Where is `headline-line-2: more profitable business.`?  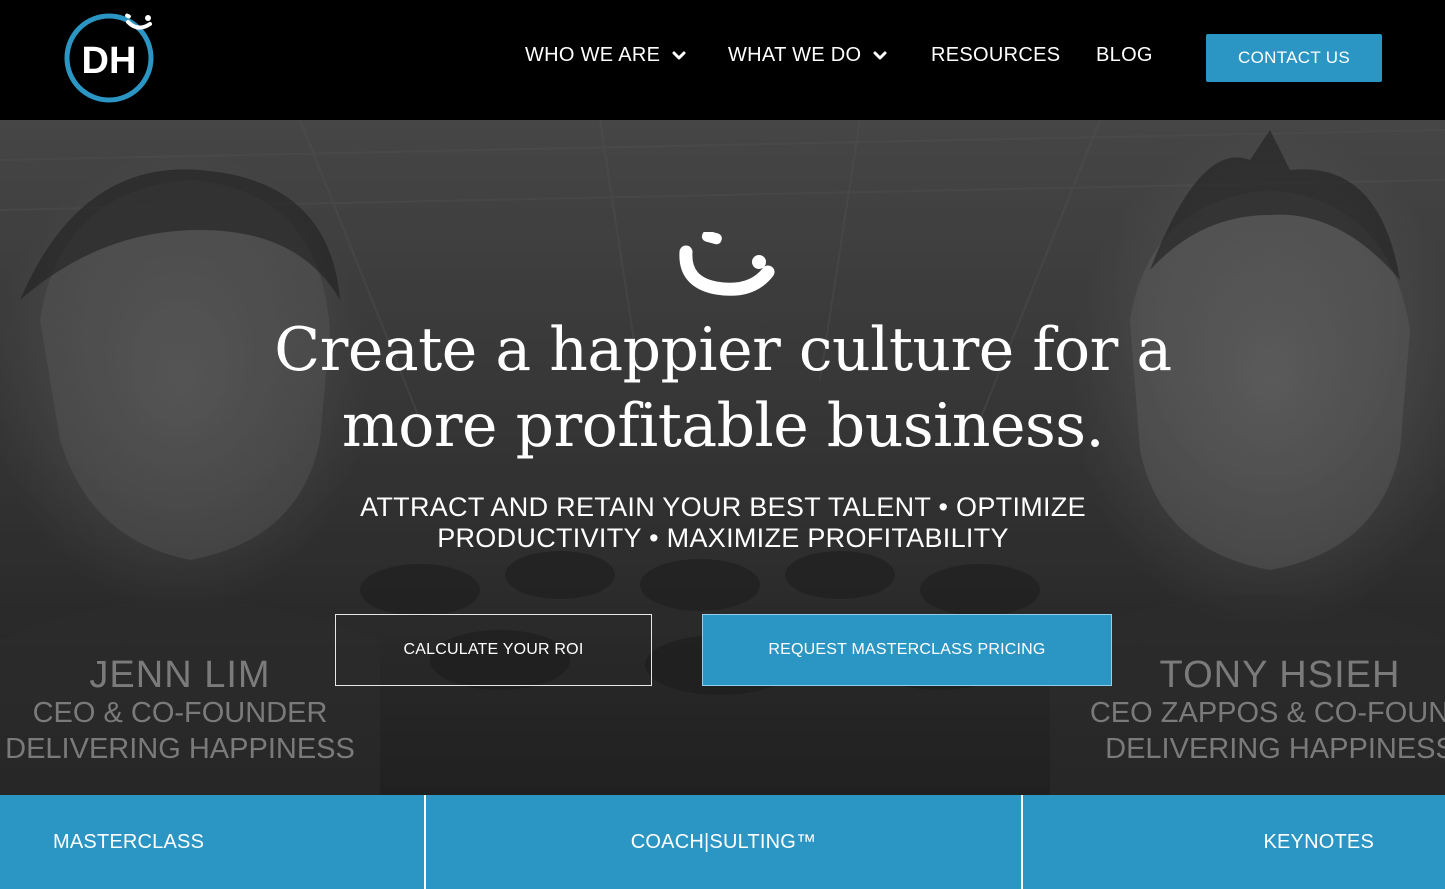 headline-line-2: more profitable business. is located at coordinates (723, 426).